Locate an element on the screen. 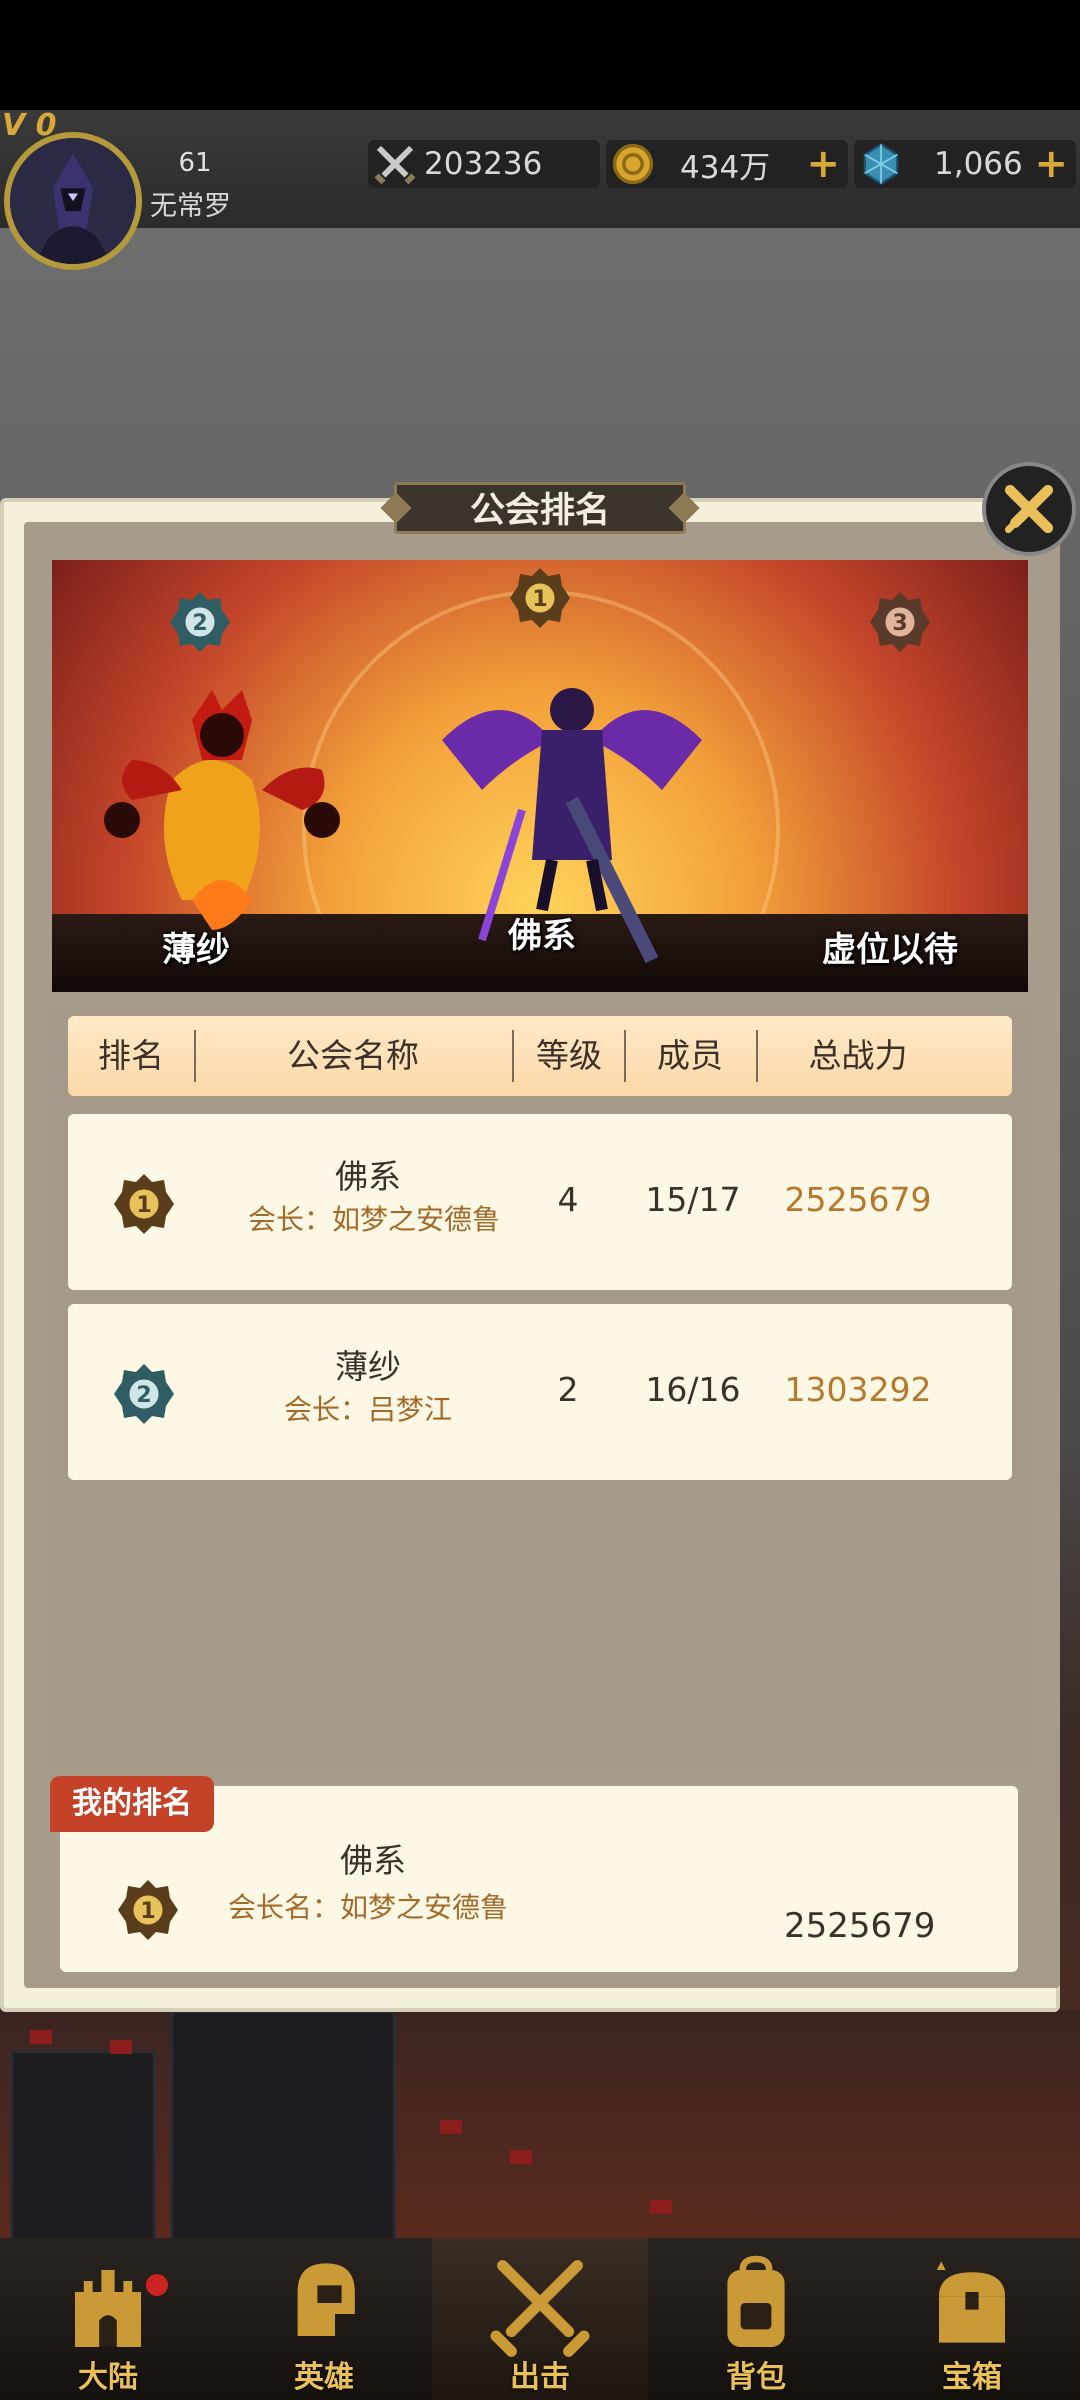 The height and width of the screenshot is (2400, 1080). gold-display: 434万 + is located at coordinates (727, 164).